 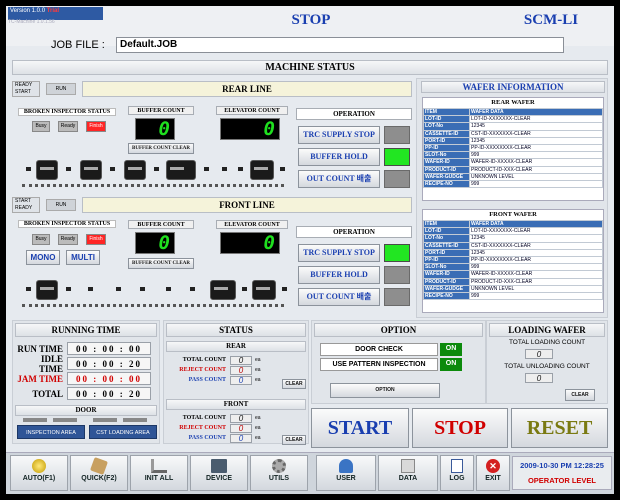 I want to click on front-buffer-title: BUFFER COUNT, so click(x=161, y=224).